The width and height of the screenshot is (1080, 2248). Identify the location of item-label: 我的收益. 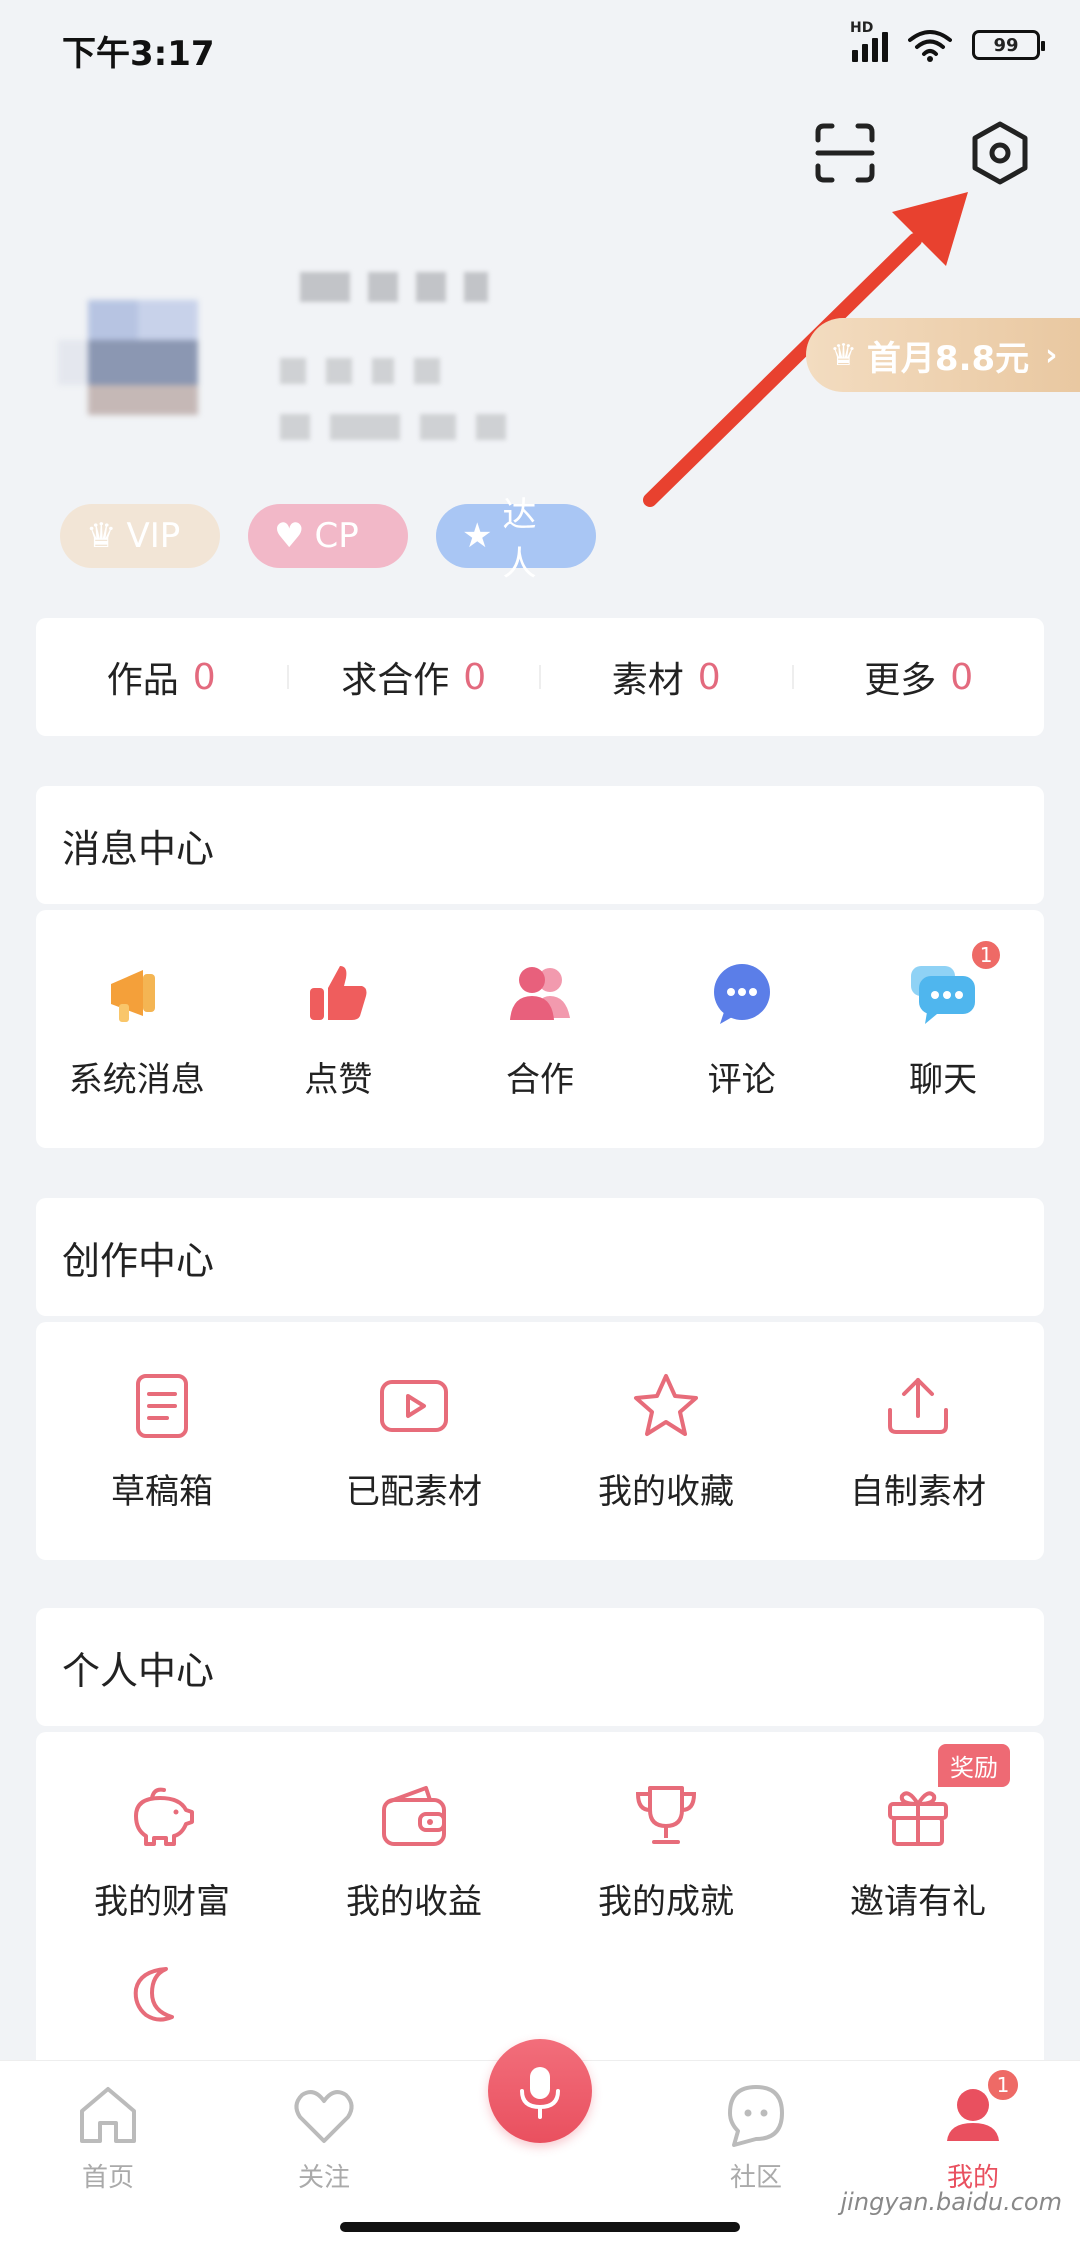
(414, 1902).